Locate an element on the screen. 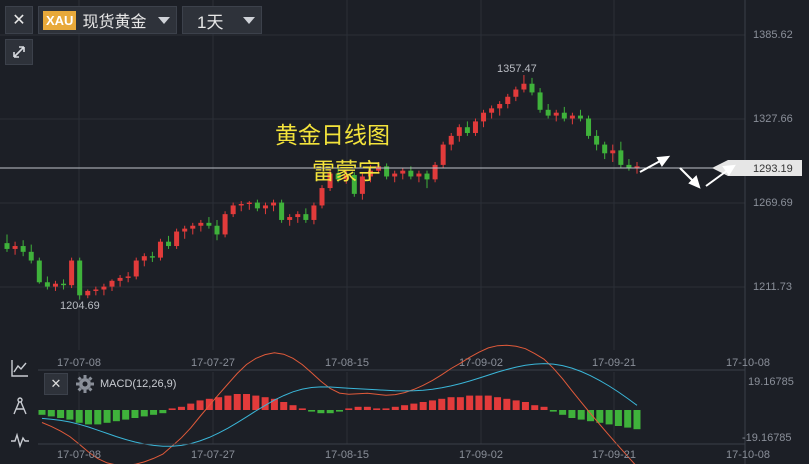  drawing-tool is located at coordinates (20, 406).